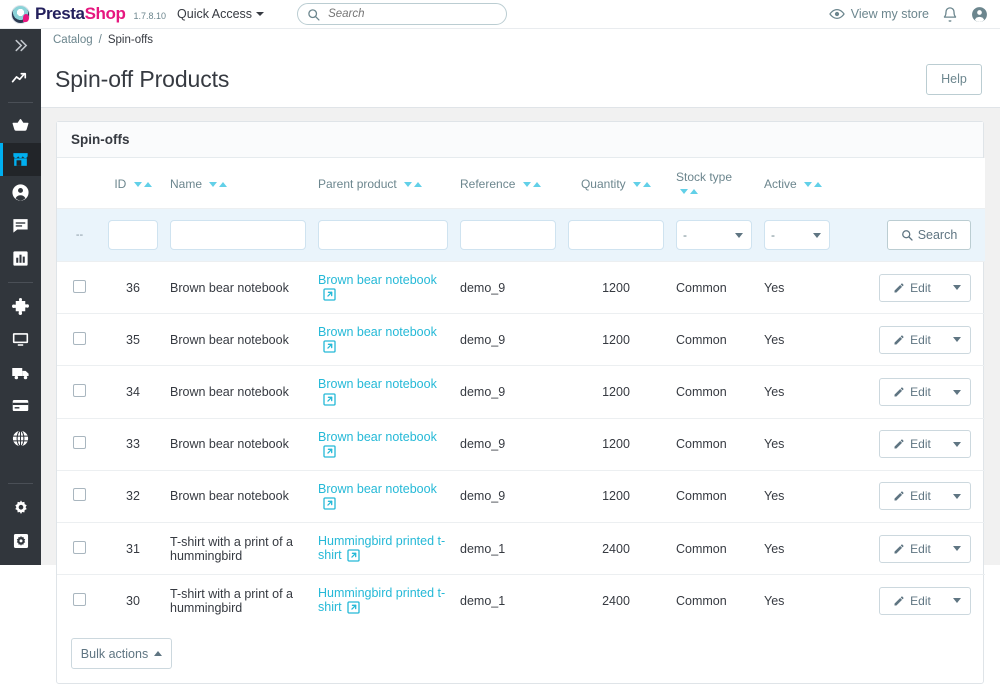 The width and height of the screenshot is (1000, 684). Describe the element at coordinates (929, 235) in the screenshot. I see `search-filter-button: Search` at that location.